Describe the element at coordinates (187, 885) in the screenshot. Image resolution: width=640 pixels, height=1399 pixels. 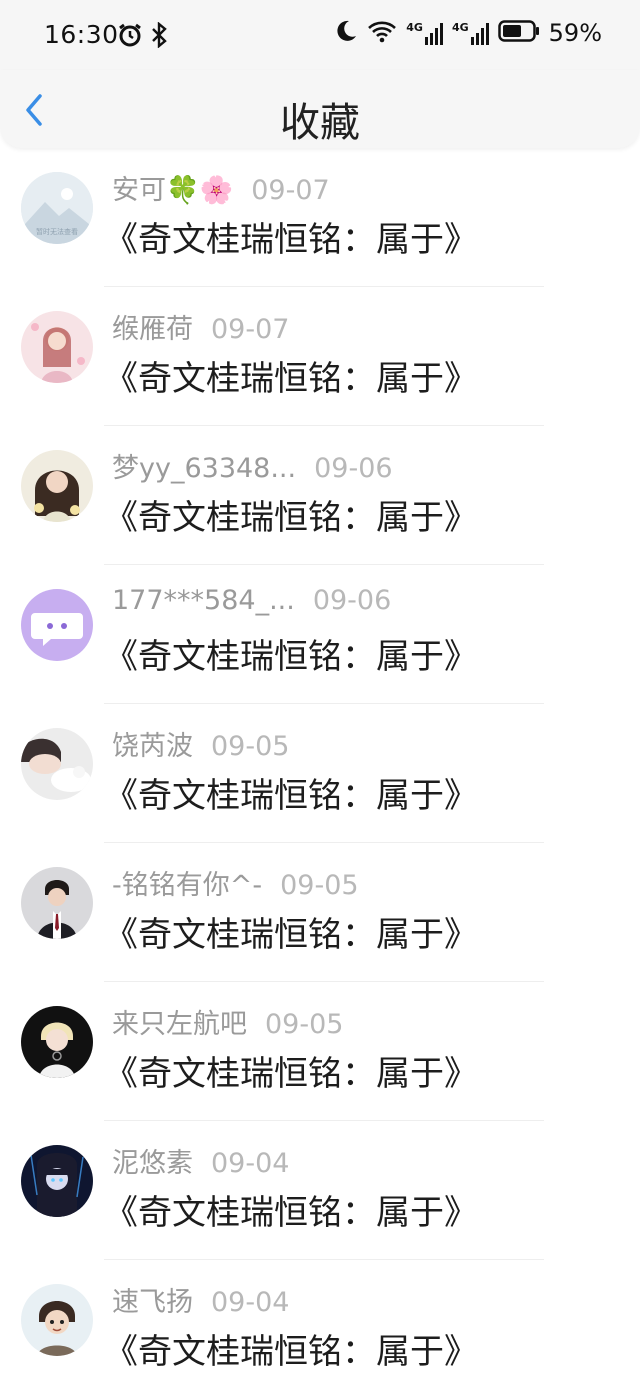
I see `user-name: -铭铭有你^-` at that location.